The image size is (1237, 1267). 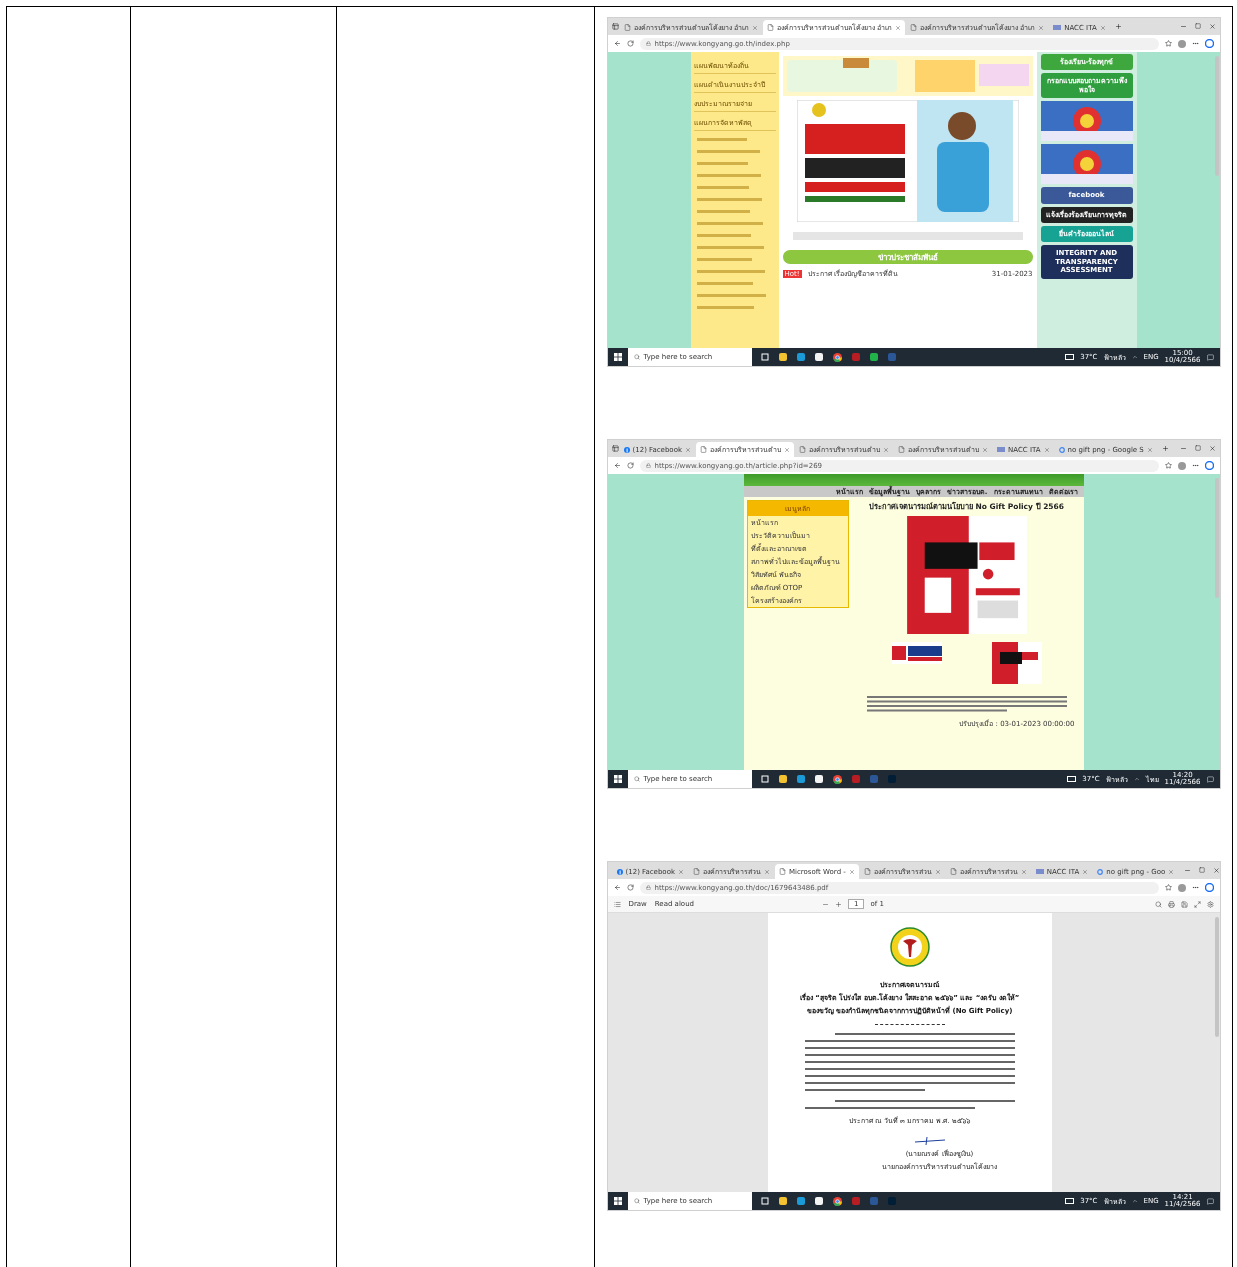 What do you see at coordinates (1184, 904) in the screenshot?
I see `save-icon` at bounding box center [1184, 904].